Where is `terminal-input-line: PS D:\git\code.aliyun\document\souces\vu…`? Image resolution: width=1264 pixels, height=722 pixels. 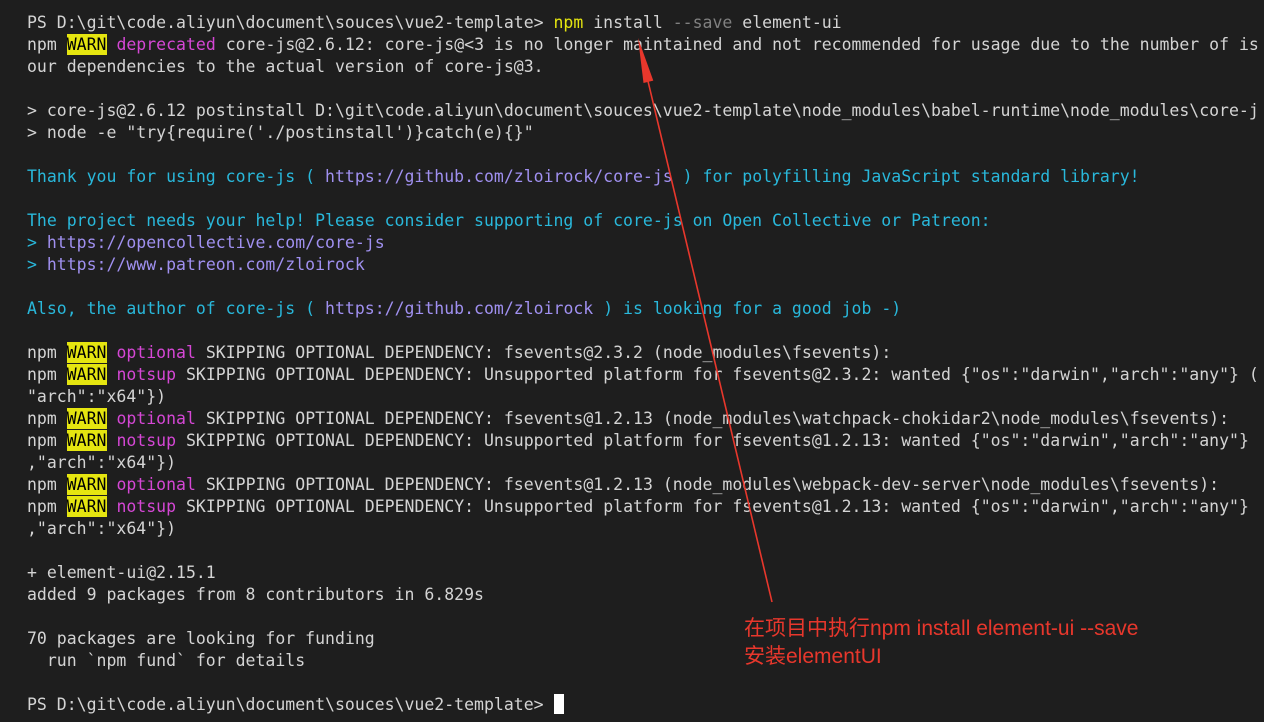 terminal-input-line: PS D:\git\code.aliyun\document\souces\vu… is located at coordinates (645, 705).